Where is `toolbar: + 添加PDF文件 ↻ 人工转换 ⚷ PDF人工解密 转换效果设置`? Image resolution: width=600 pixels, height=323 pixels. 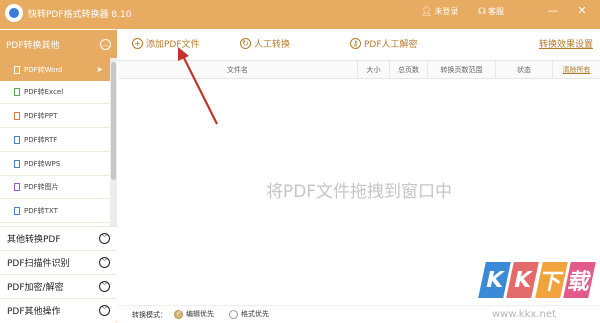
toolbar: + 添加PDF文件 ↻ 人工转换 ⚷ PDF人工解密 转换效果设置 is located at coordinates (359, 44).